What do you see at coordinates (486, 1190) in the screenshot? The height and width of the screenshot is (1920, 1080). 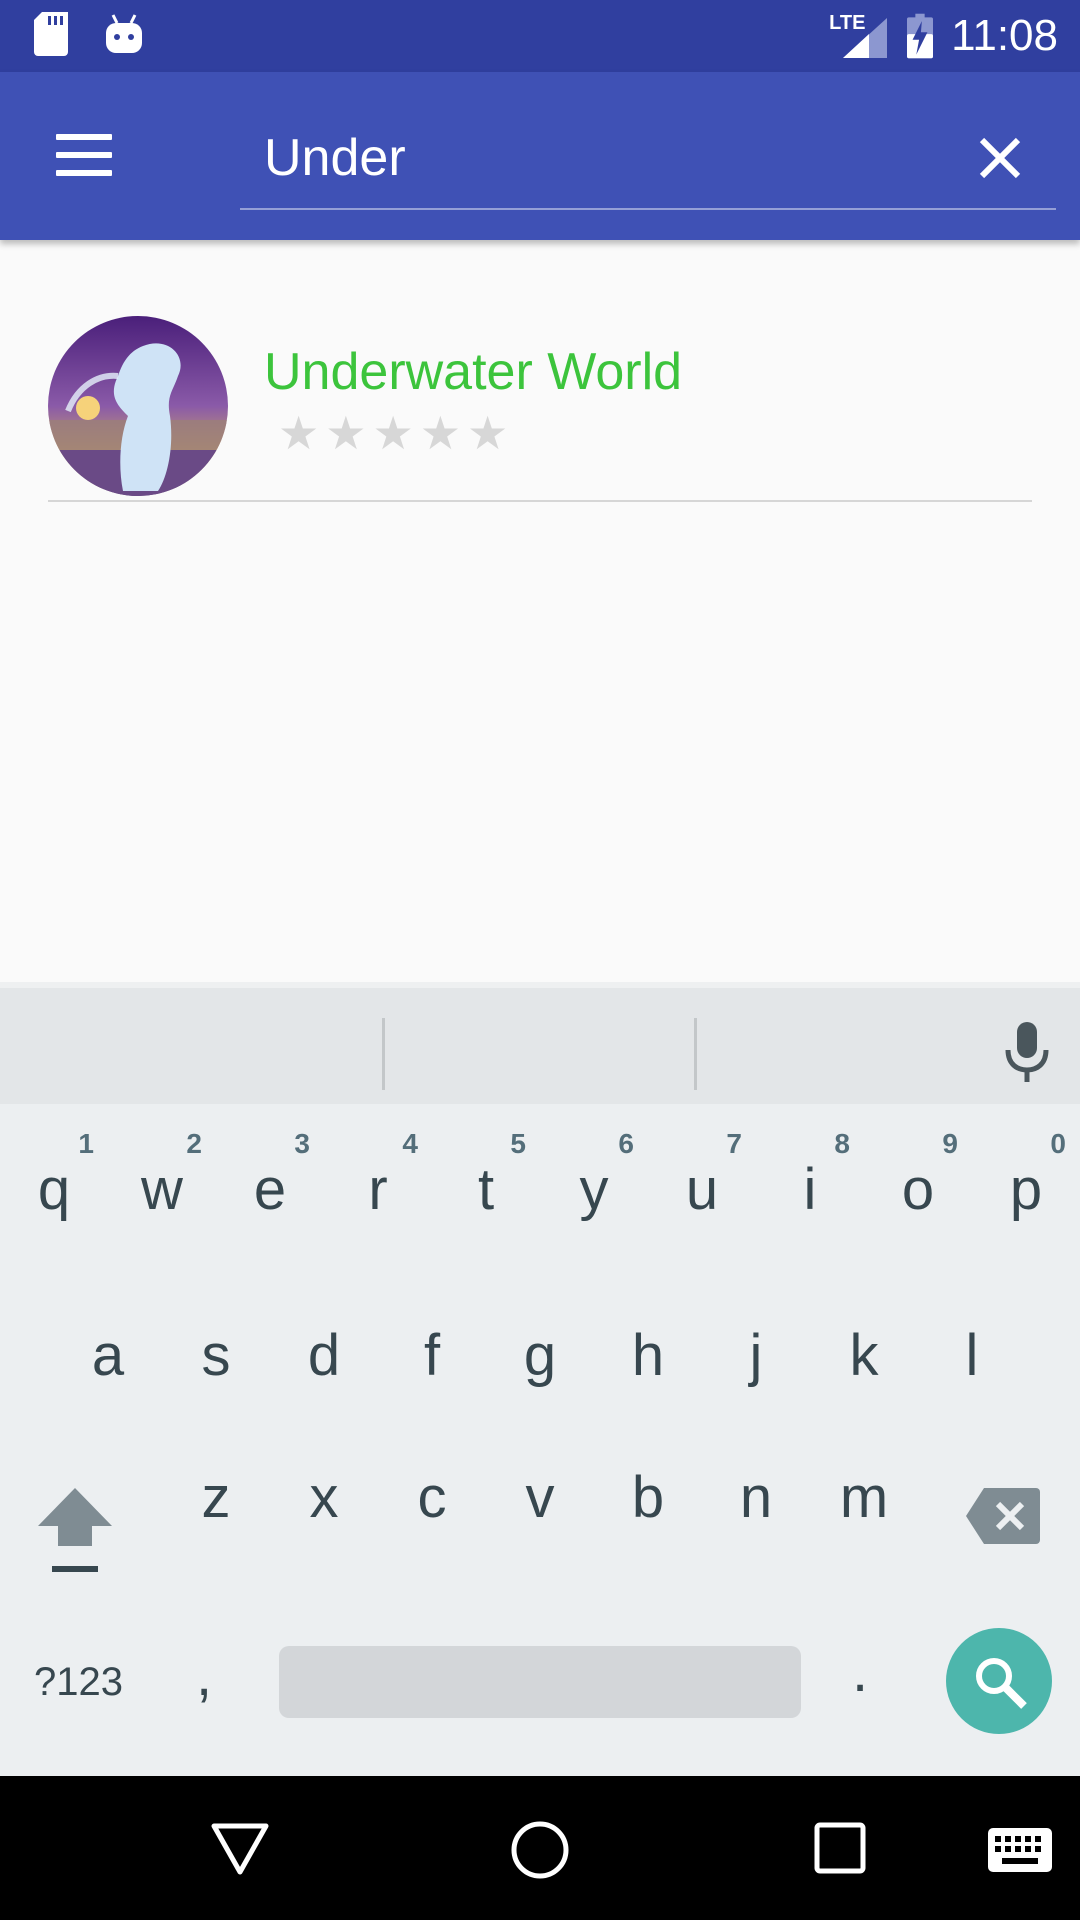 I see `key-t: t5` at bounding box center [486, 1190].